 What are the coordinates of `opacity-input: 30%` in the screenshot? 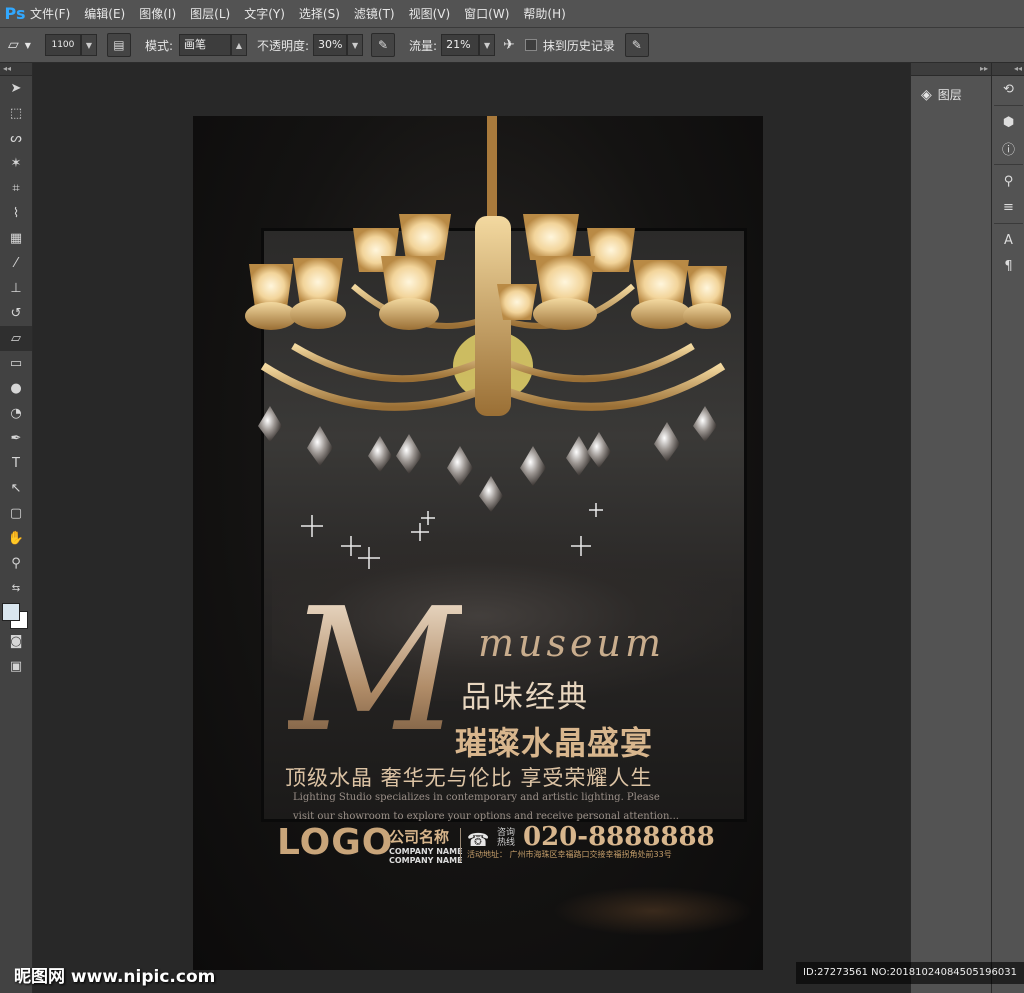 It's located at (330, 45).